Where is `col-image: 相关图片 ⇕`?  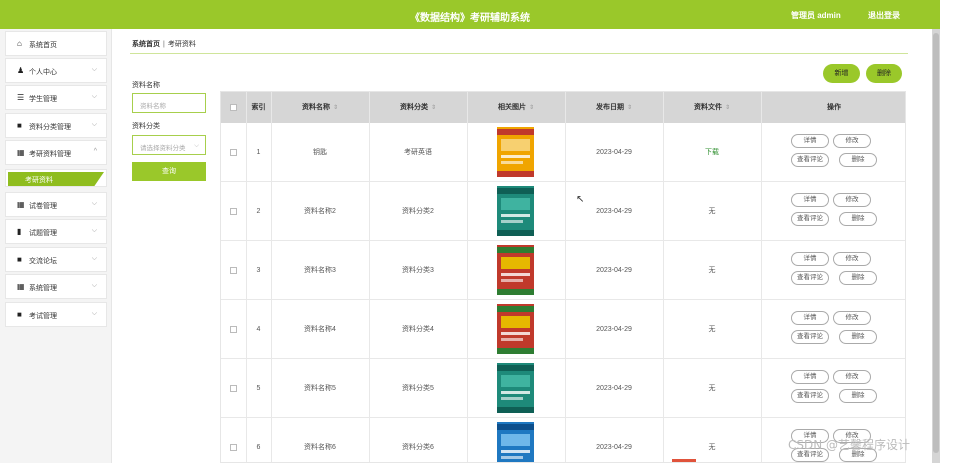 col-image: 相关图片 ⇕ is located at coordinates (516, 107).